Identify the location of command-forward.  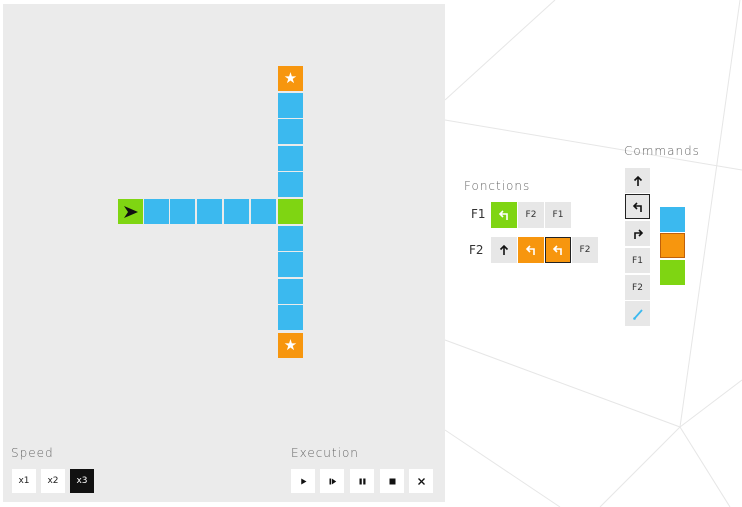
(637, 180).